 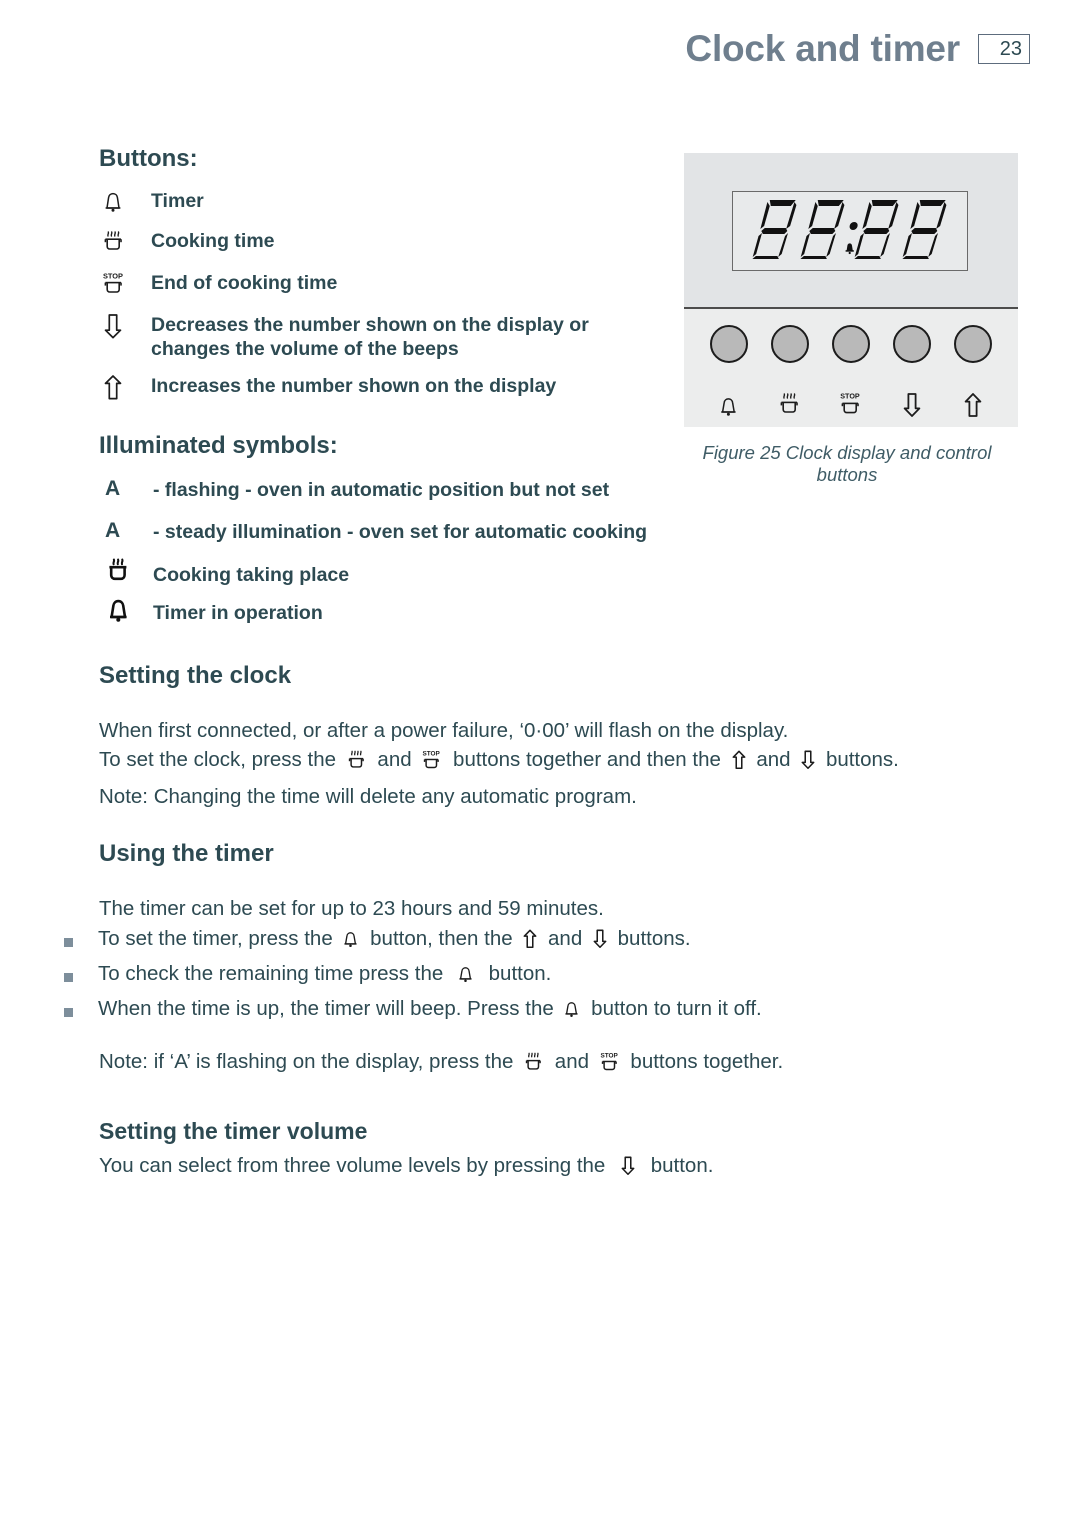 What do you see at coordinates (572, 1061) in the screenshot?
I see `note-flashing-b-text: and` at bounding box center [572, 1061].